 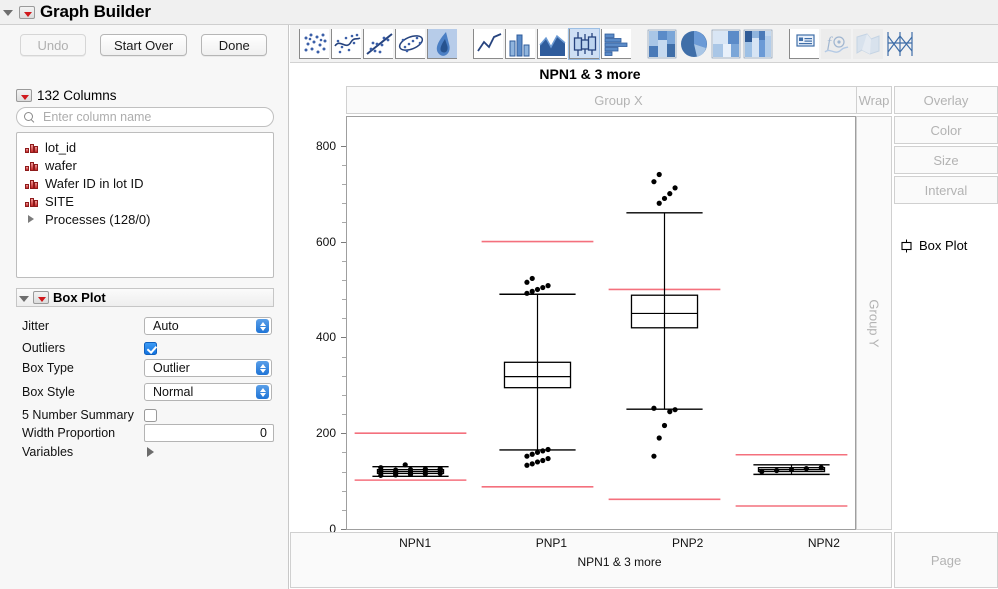 What do you see at coordinates (150, 415) in the screenshot?
I see `five-number-summary-checkbox` at bounding box center [150, 415].